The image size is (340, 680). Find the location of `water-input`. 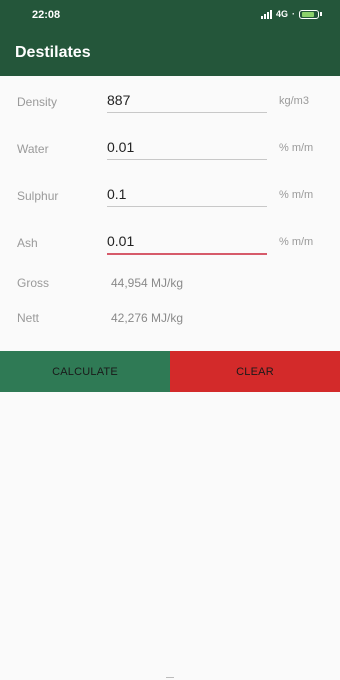

water-input is located at coordinates (187, 147).